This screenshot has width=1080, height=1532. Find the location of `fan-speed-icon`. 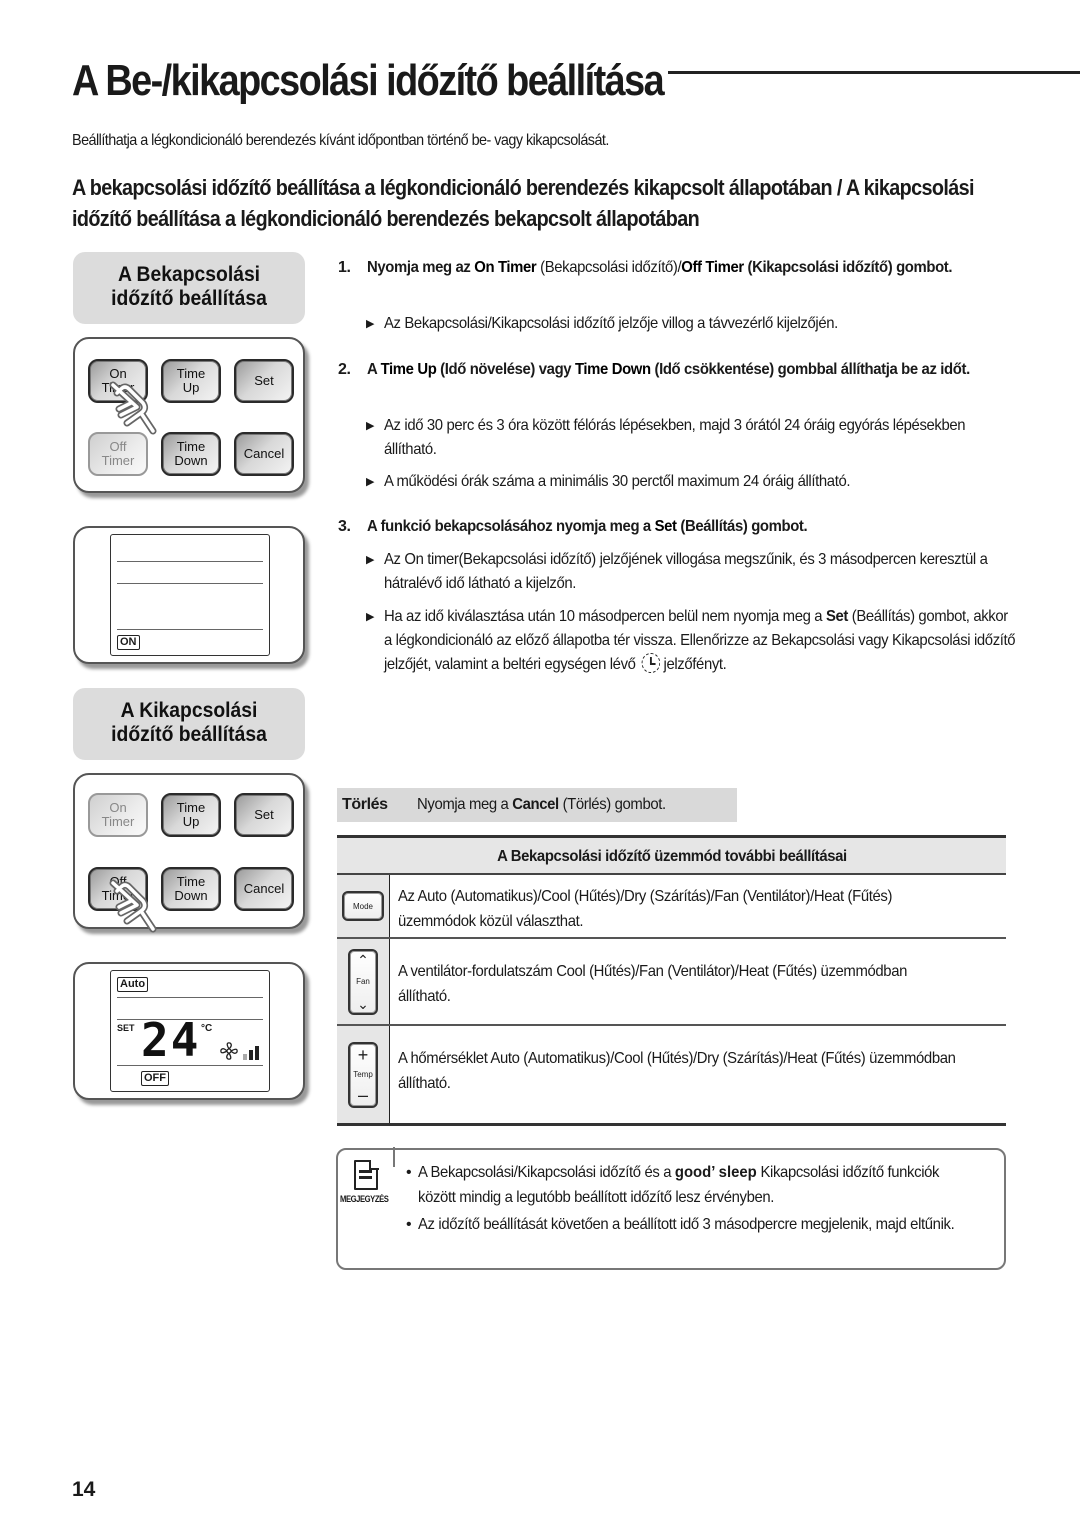

fan-speed-icon is located at coordinates (239, 1051).